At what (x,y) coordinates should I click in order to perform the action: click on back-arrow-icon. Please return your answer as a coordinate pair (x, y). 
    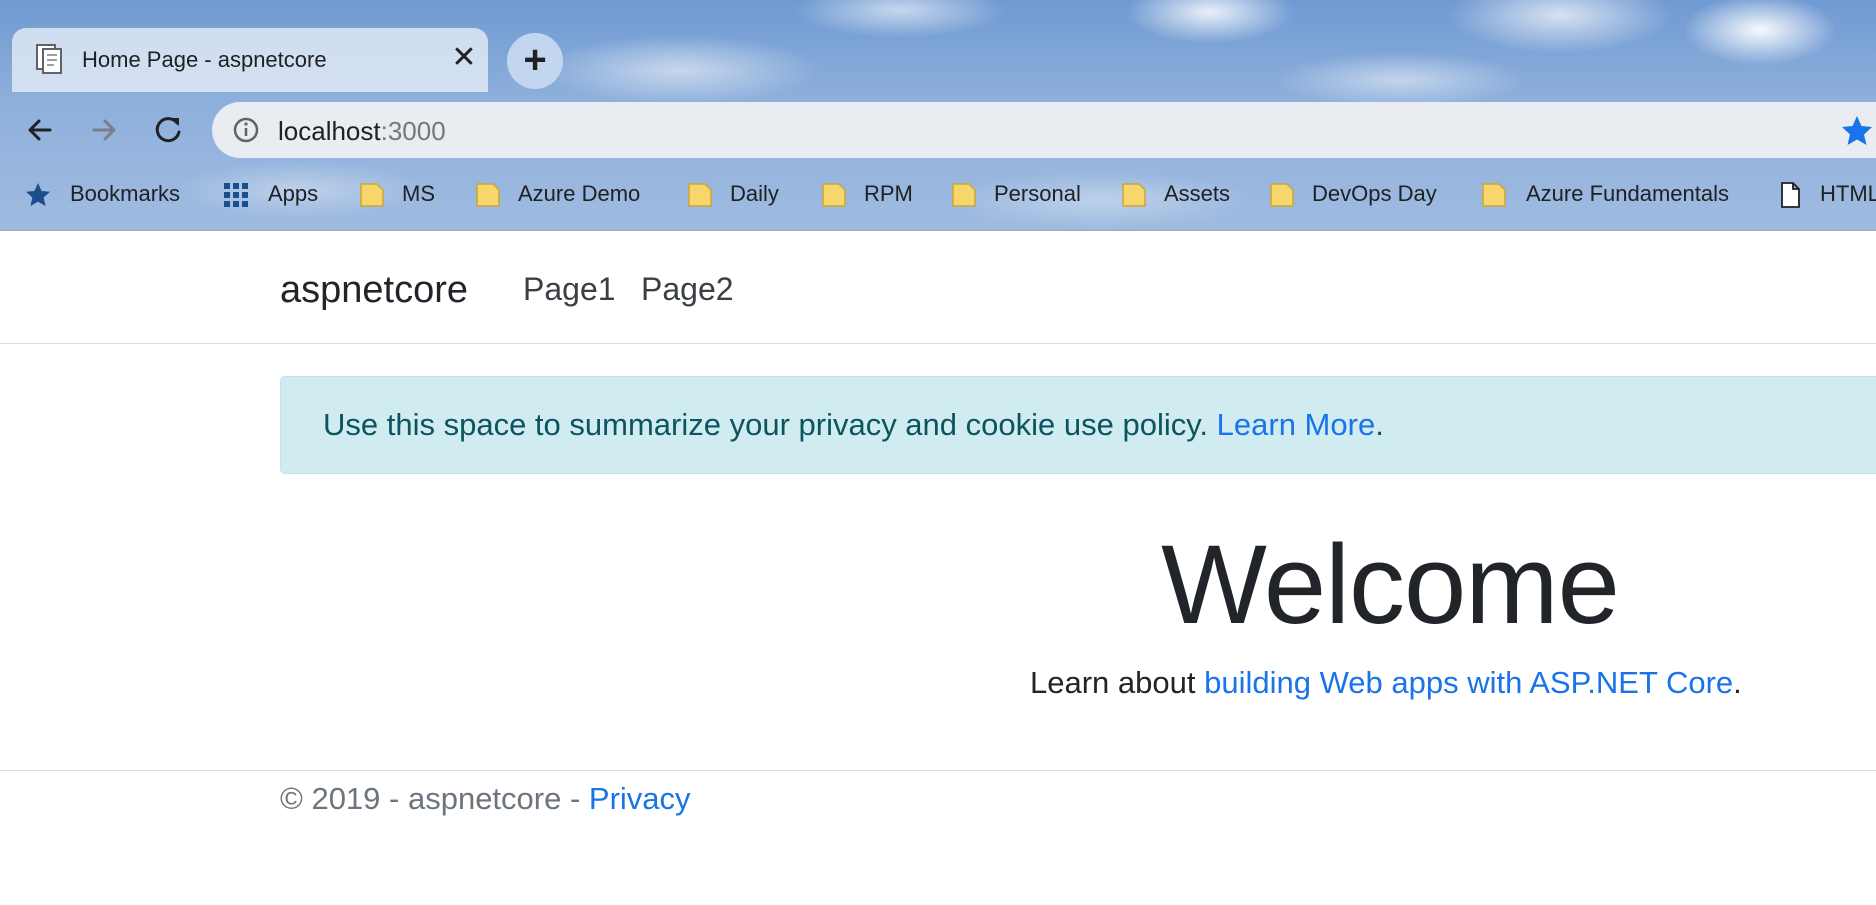
    Looking at the image, I should click on (40, 130).